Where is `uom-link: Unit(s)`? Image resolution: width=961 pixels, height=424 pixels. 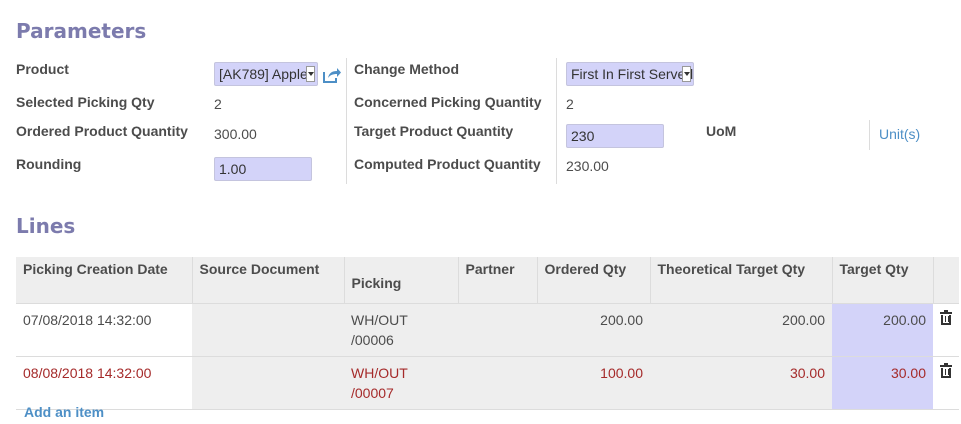
uom-link: Unit(s) is located at coordinates (899, 134).